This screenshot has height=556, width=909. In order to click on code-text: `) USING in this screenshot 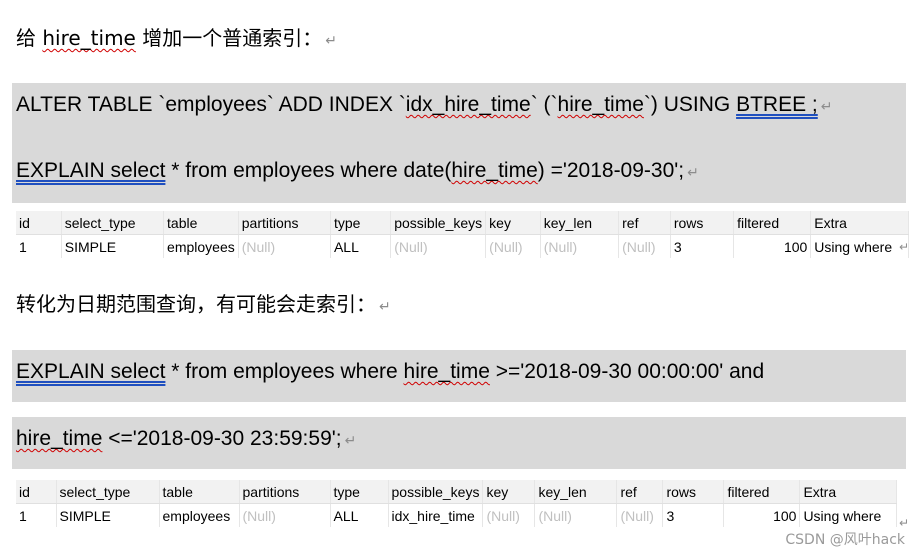, I will do `click(690, 104)`.